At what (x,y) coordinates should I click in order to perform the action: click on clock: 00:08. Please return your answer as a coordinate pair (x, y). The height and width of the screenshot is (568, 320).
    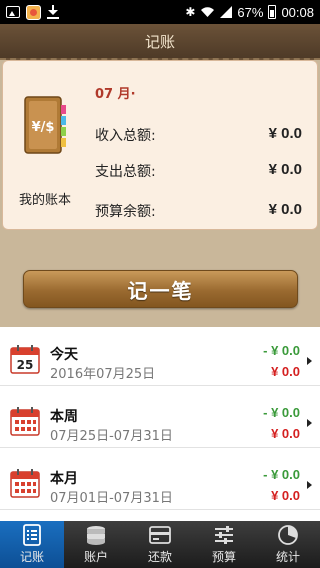
    Looking at the image, I should click on (297, 12).